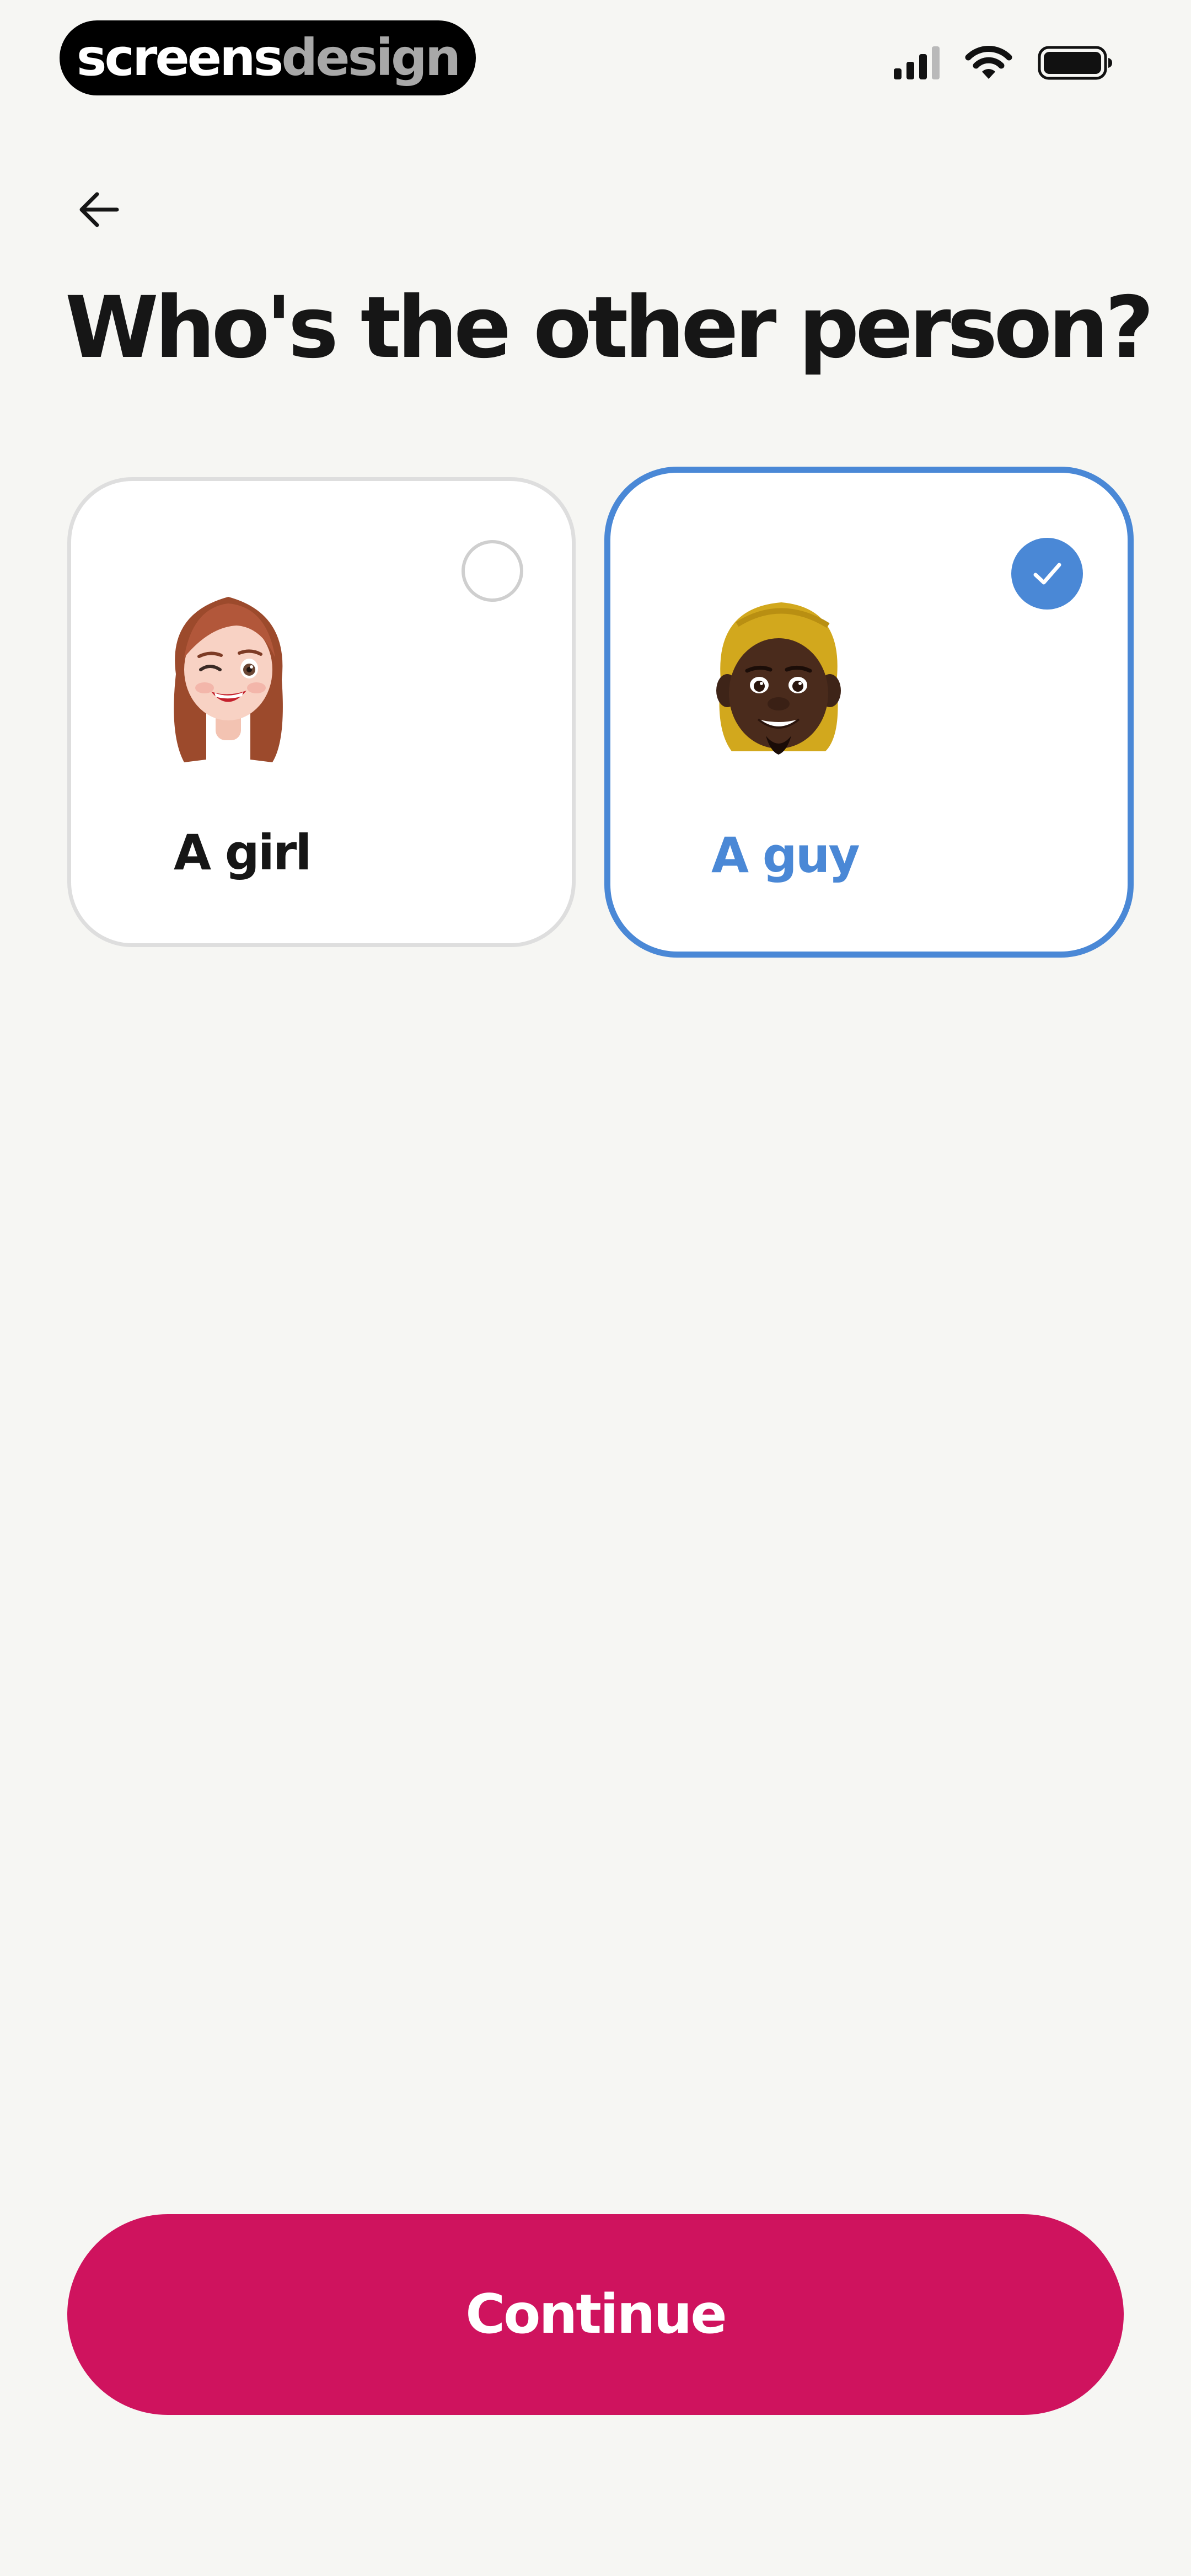 The image size is (1191, 2576). What do you see at coordinates (917, 62) in the screenshot?
I see `cellular-signal-icon` at bounding box center [917, 62].